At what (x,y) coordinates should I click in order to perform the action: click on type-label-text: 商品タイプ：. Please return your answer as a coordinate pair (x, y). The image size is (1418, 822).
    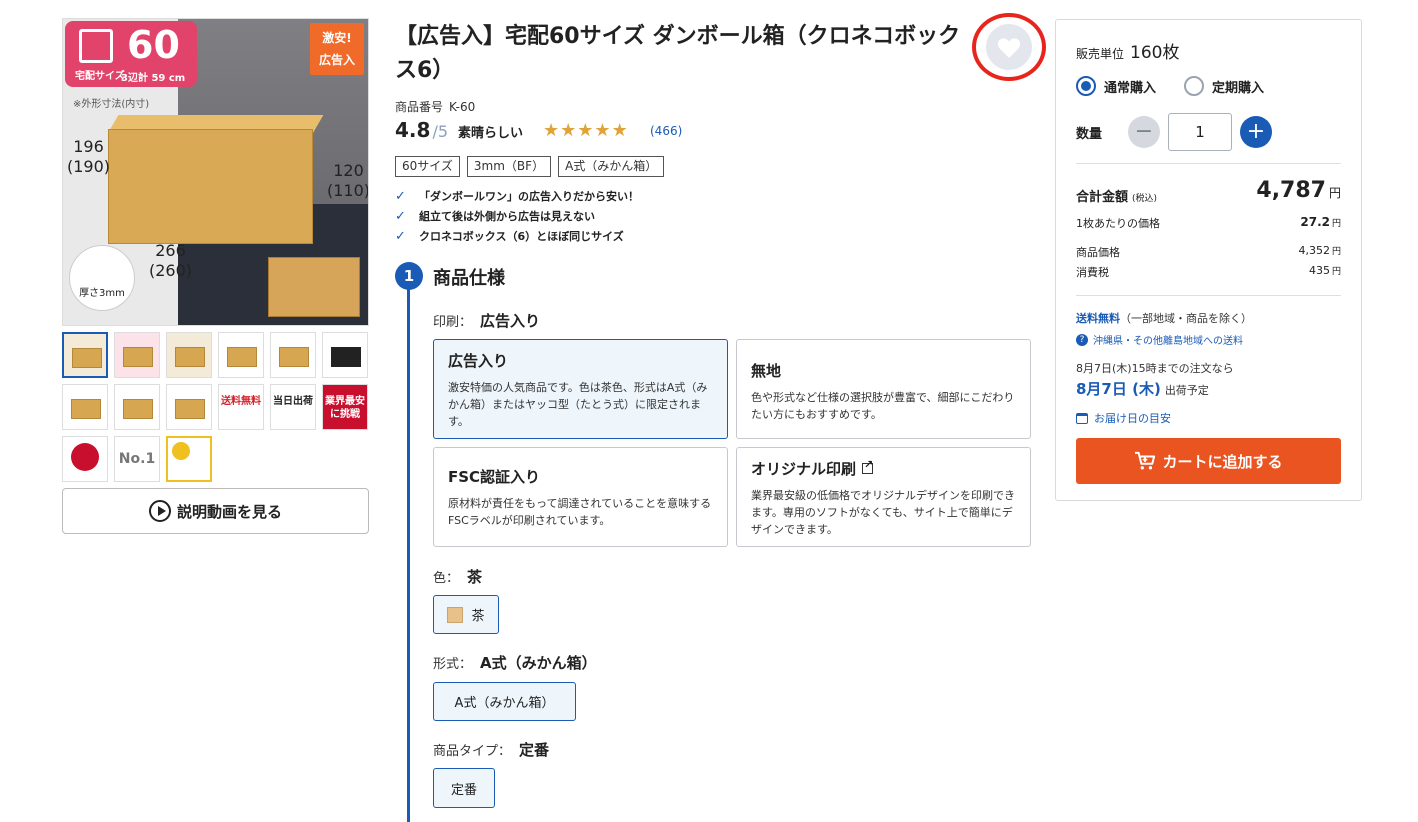
    Looking at the image, I should click on (472, 751).